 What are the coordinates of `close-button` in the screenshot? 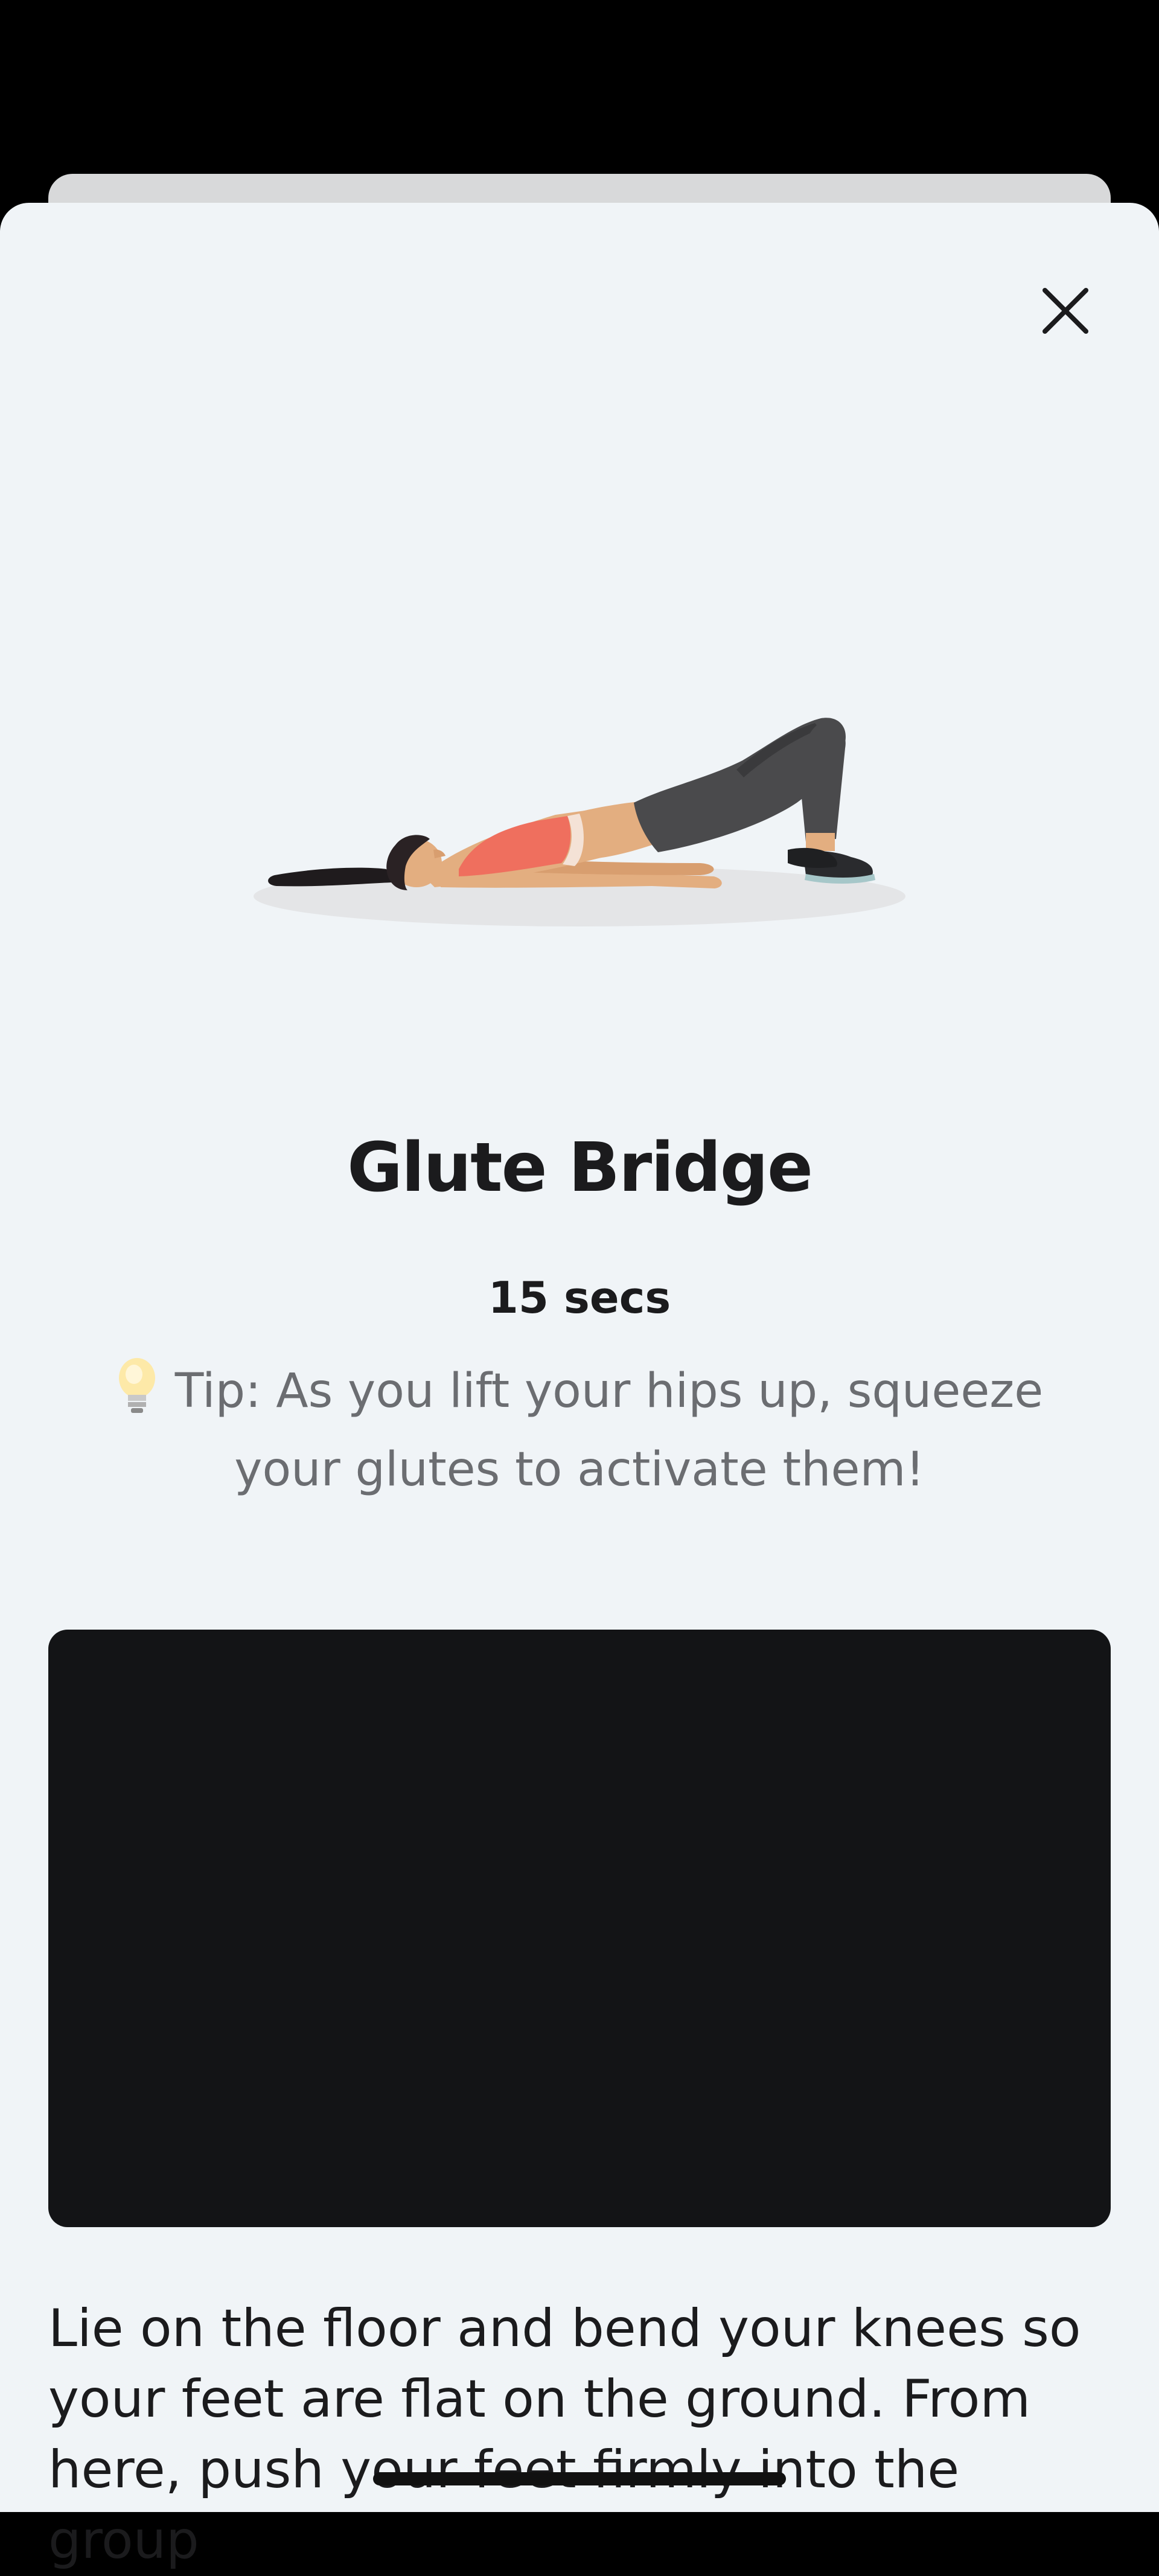 It's located at (1065, 311).